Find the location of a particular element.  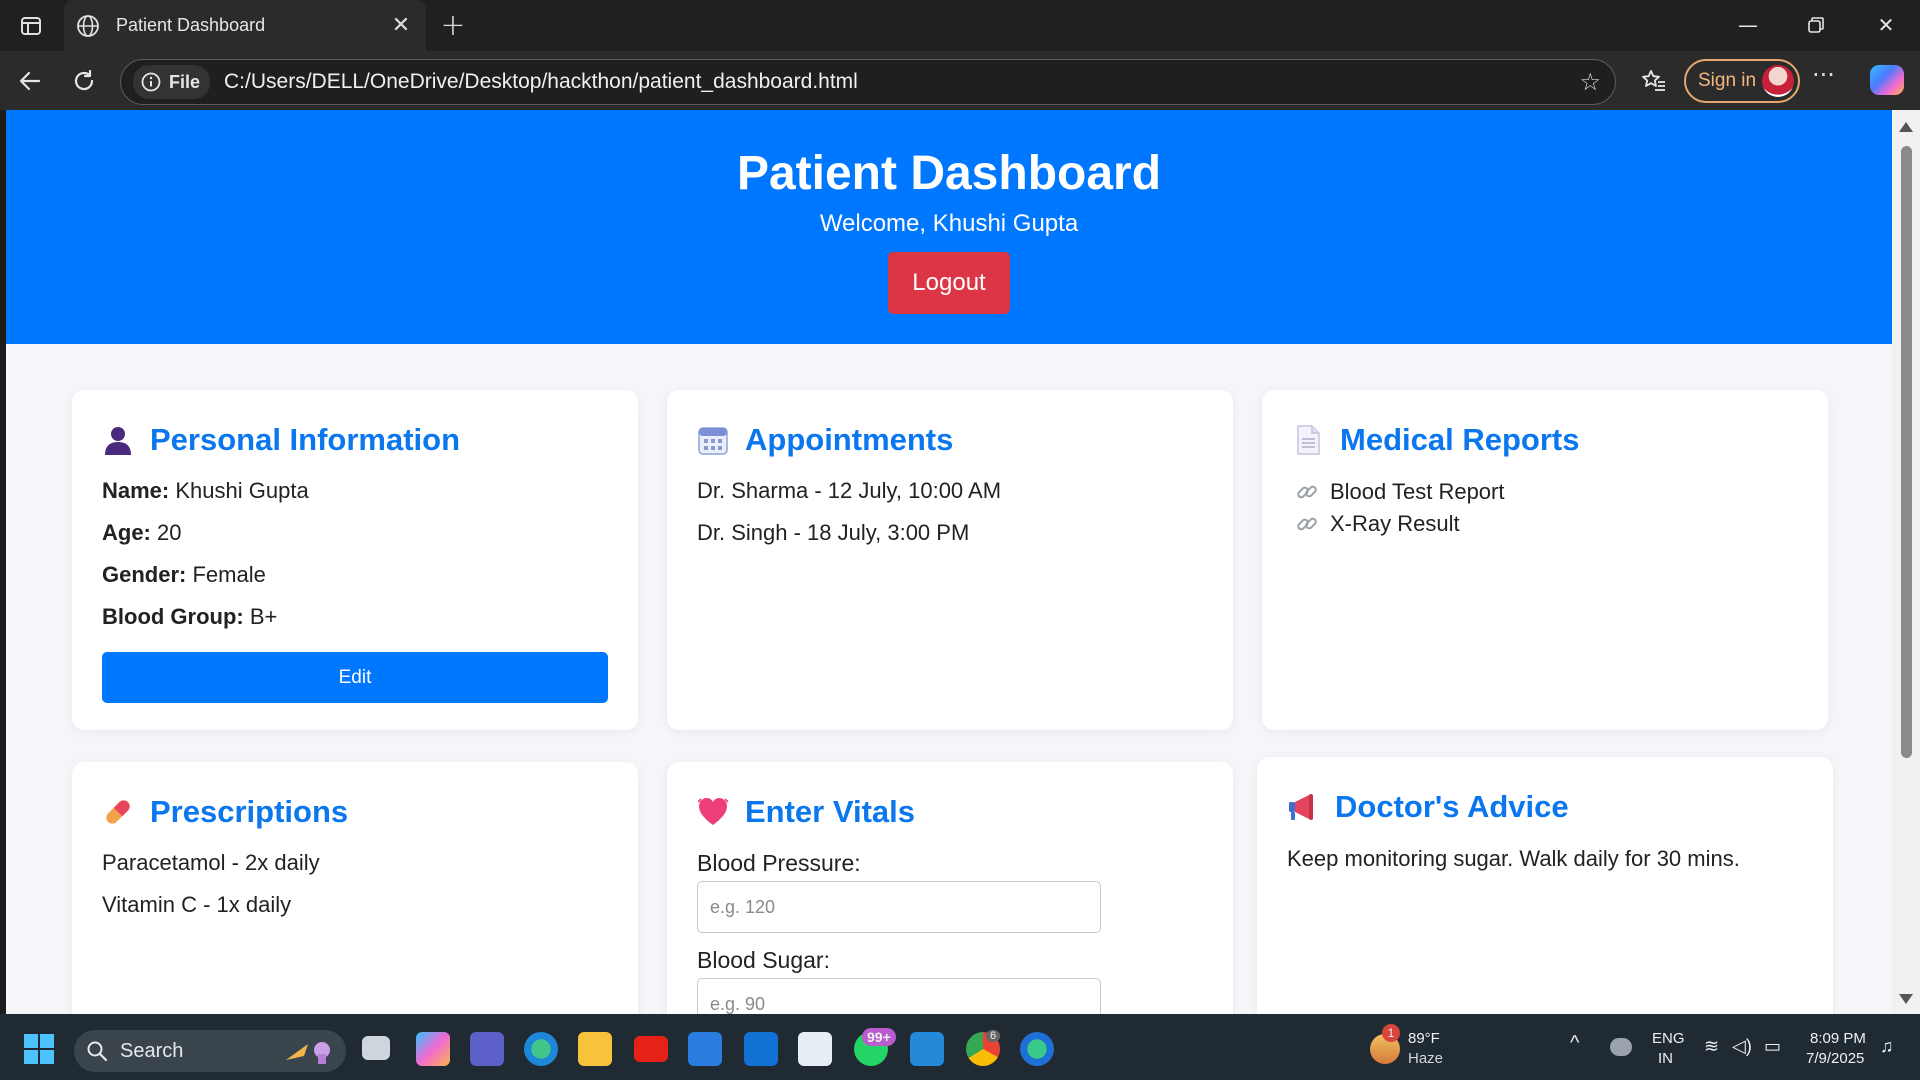

heart-icon is located at coordinates (713, 811).